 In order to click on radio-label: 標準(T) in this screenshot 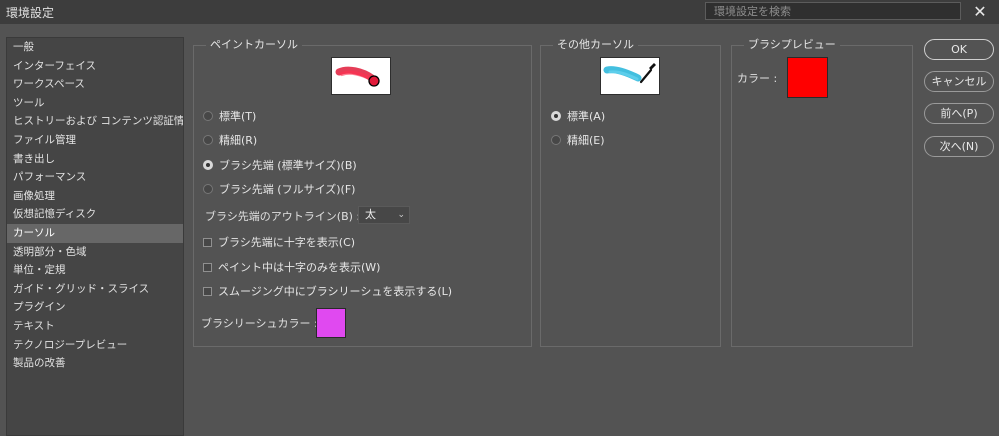, I will do `click(238, 116)`.